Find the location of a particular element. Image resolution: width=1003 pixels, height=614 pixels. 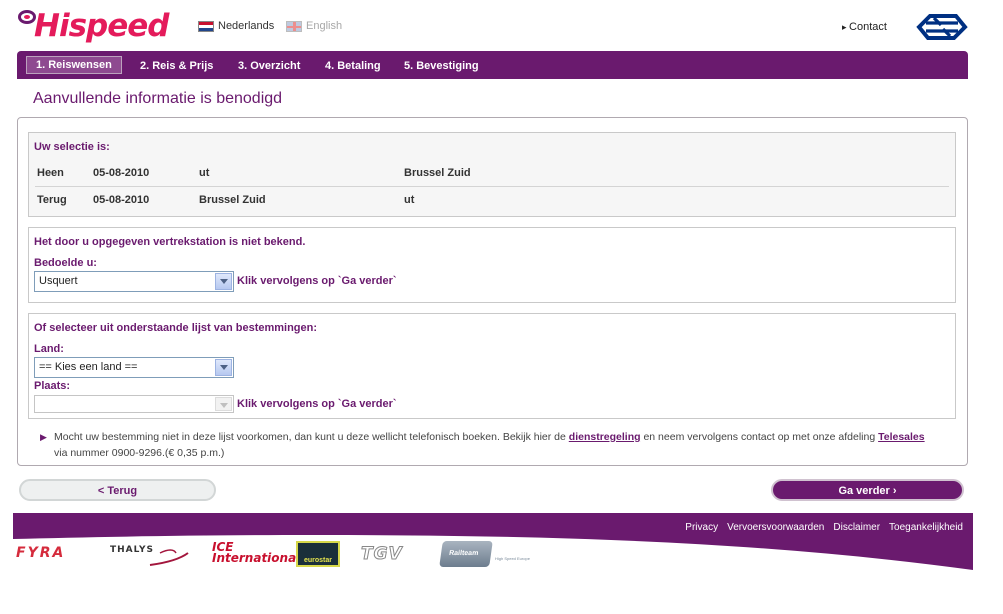

footer-link-toegankelijkheid: Toegankelijkheid is located at coordinates (926, 527).